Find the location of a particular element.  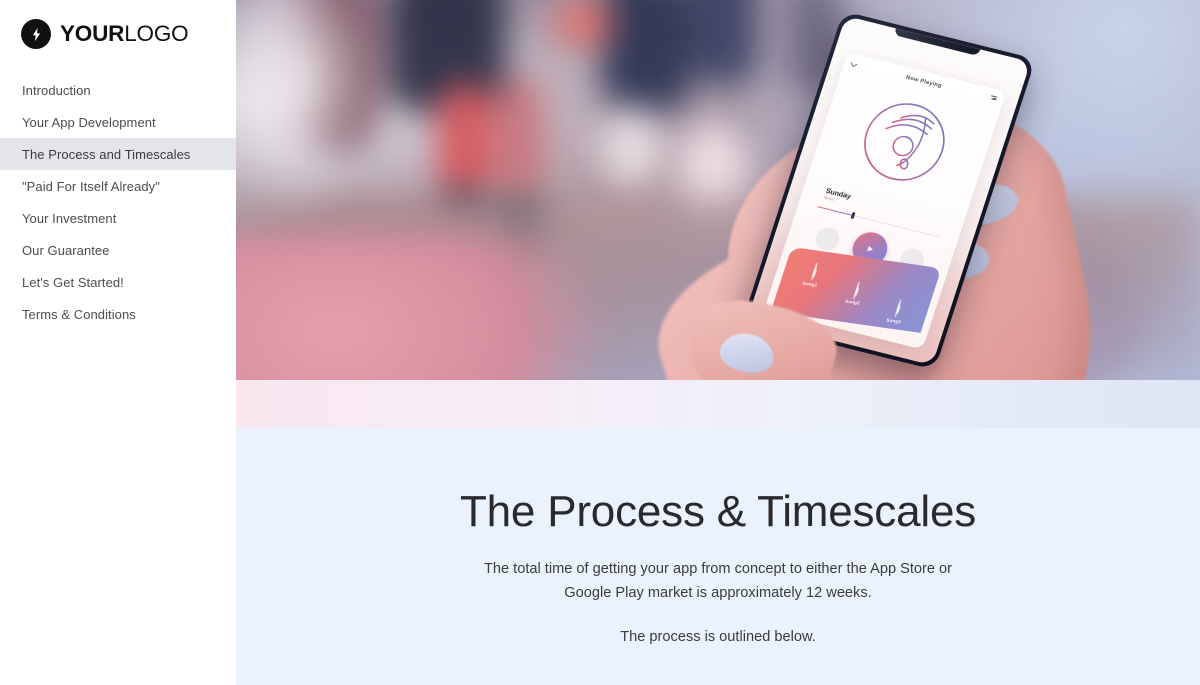

sidebar-item-lets-get-started: Let's Get Started! is located at coordinates (118, 282).